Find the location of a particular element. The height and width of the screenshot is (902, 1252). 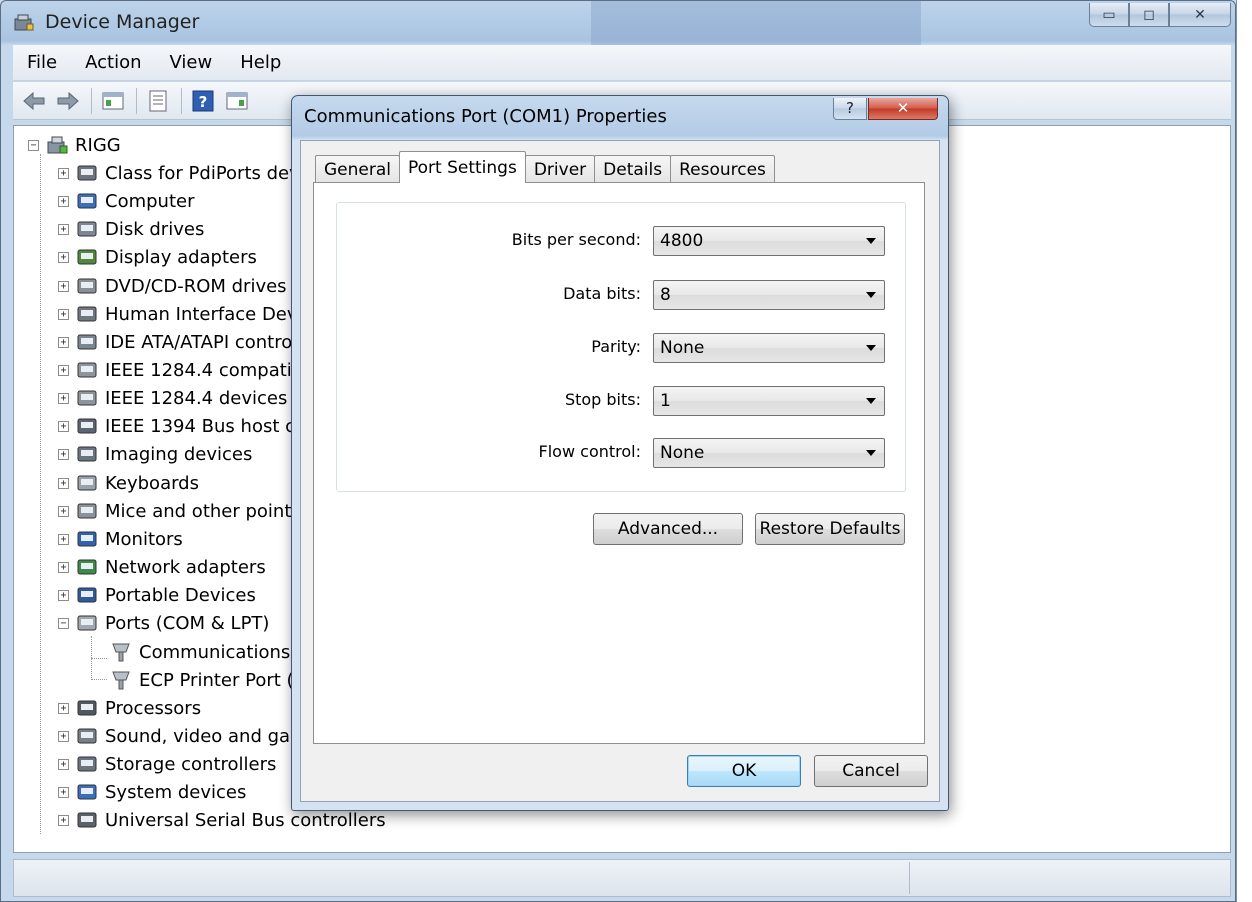

tree-item: + Portable Devices is located at coordinates (157, 595).